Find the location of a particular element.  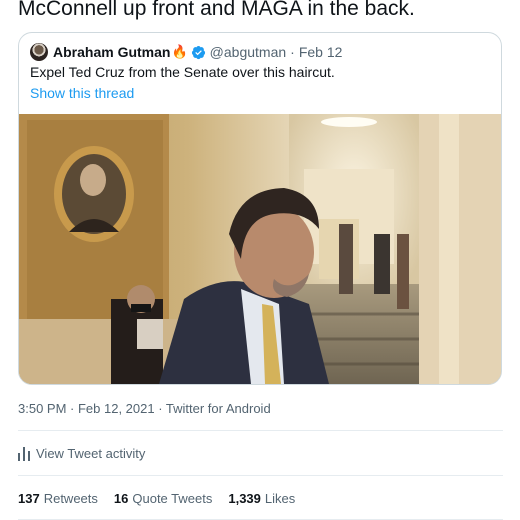

show-thread-link: Show this thread is located at coordinates (82, 93).